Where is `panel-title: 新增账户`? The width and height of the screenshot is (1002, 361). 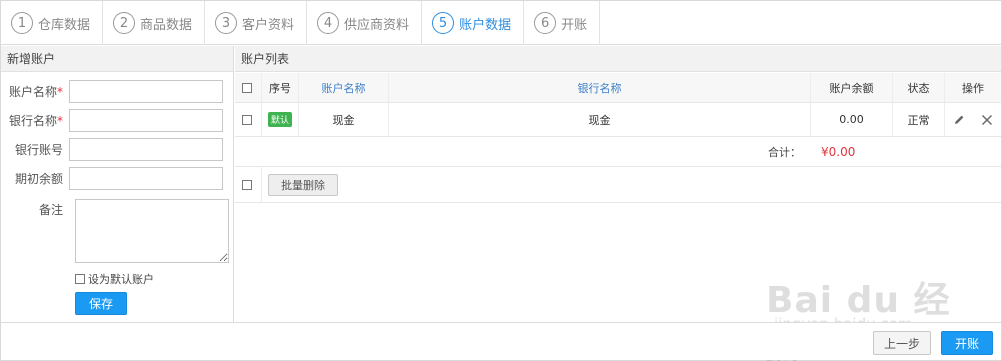
panel-title: 新增账户 is located at coordinates (117, 59).